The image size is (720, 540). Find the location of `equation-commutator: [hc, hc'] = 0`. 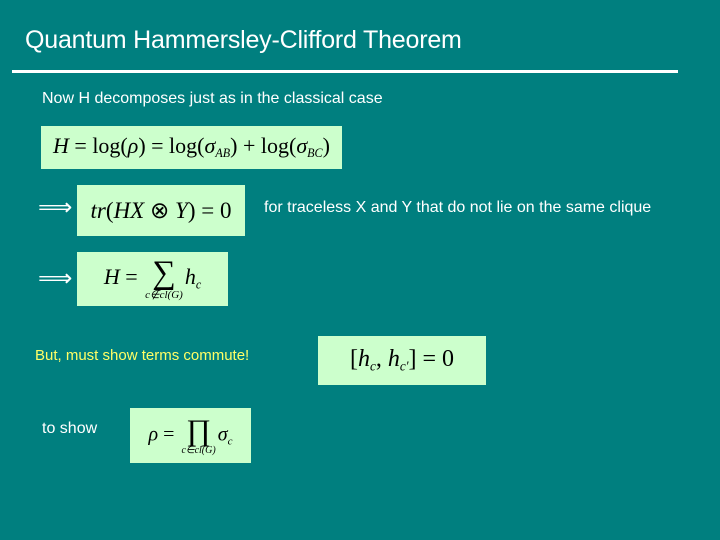

equation-commutator: [hc, hc'] = 0 is located at coordinates (402, 360).